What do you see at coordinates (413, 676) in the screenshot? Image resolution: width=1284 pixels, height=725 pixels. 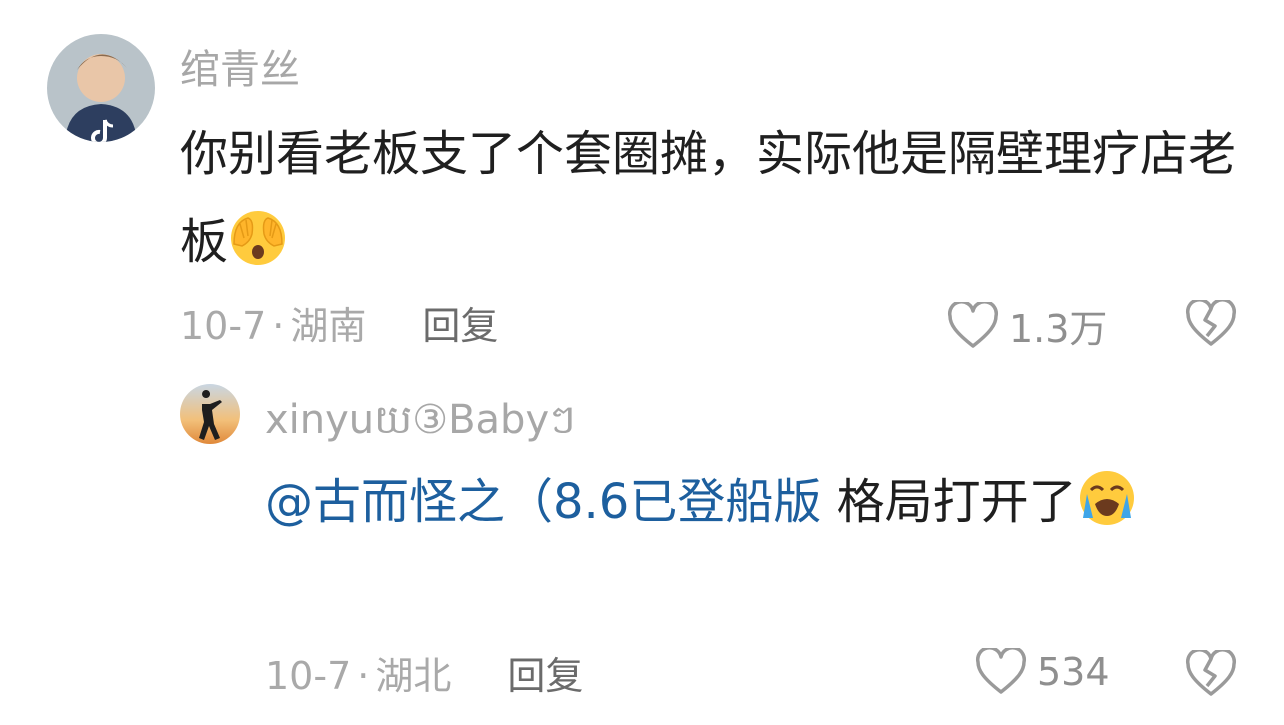 I see `comment-location: 湖北` at bounding box center [413, 676].